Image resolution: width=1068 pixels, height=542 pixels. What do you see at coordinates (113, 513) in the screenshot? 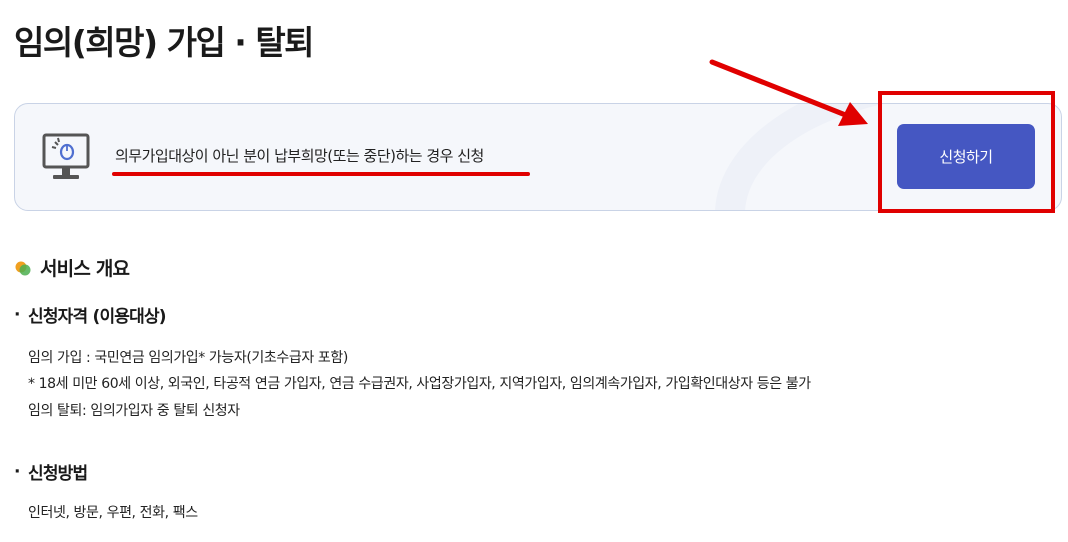
I see `method-line: 인터넷, 방문, 우편, 전화, 팩스` at bounding box center [113, 513].